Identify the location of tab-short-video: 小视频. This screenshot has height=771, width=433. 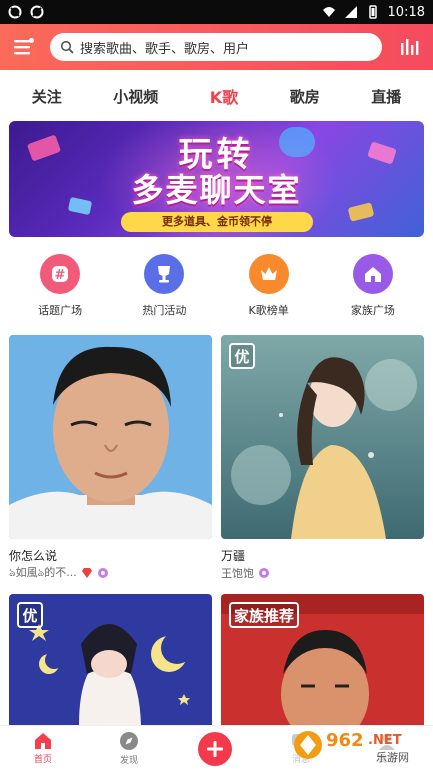
(135, 96).